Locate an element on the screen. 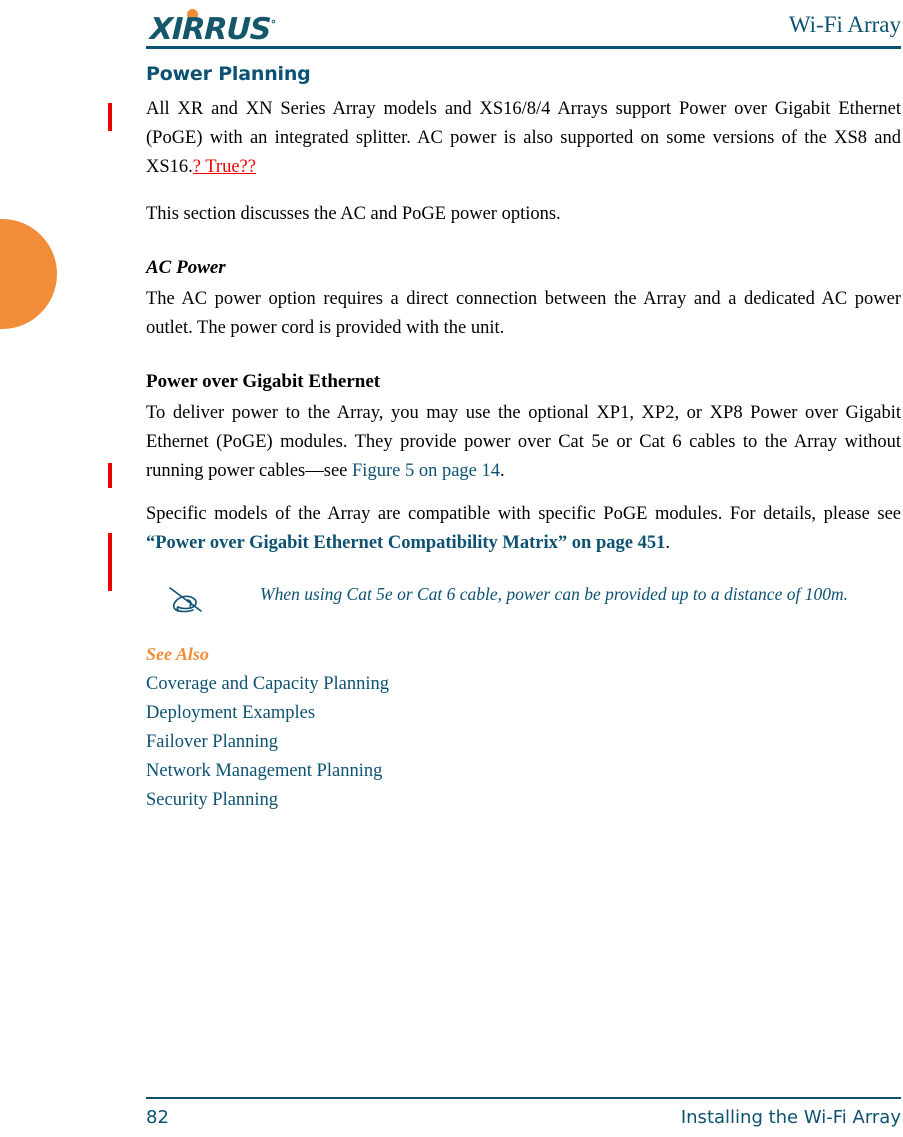 The height and width of the screenshot is (1137, 903). header-product-title: Wi-Fi Array is located at coordinates (844, 24).